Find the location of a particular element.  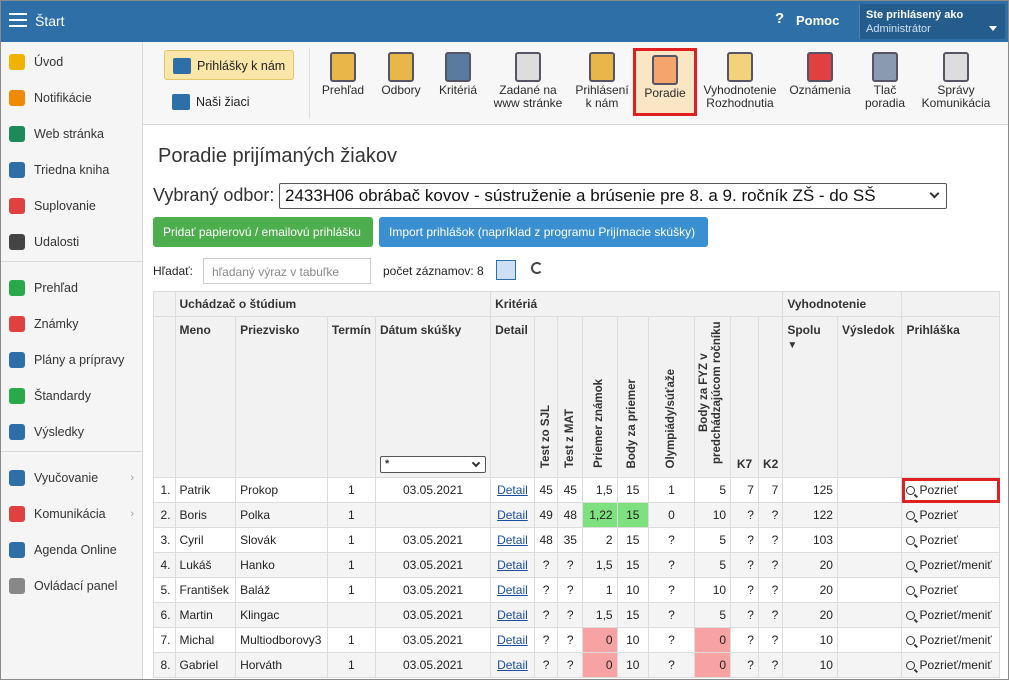

col-olympiady: Olympiády/súťaže is located at coordinates (671, 397).